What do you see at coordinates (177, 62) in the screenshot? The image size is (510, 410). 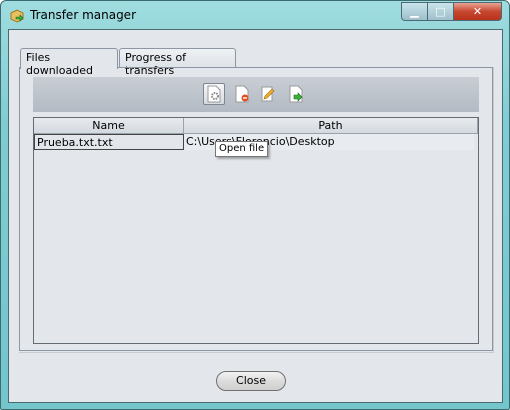 I see `tab-progress-of-transfers: Progress of transfers` at bounding box center [177, 62].